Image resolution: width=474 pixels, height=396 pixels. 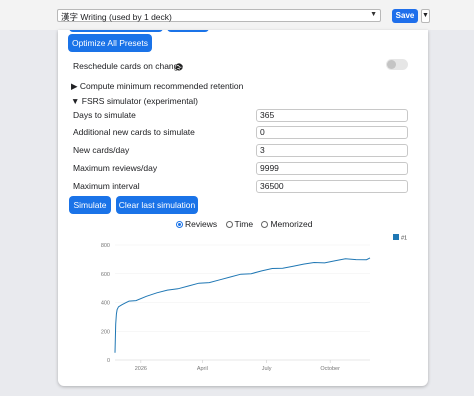 I want to click on radio-reviews-circle, so click(x=179, y=224).